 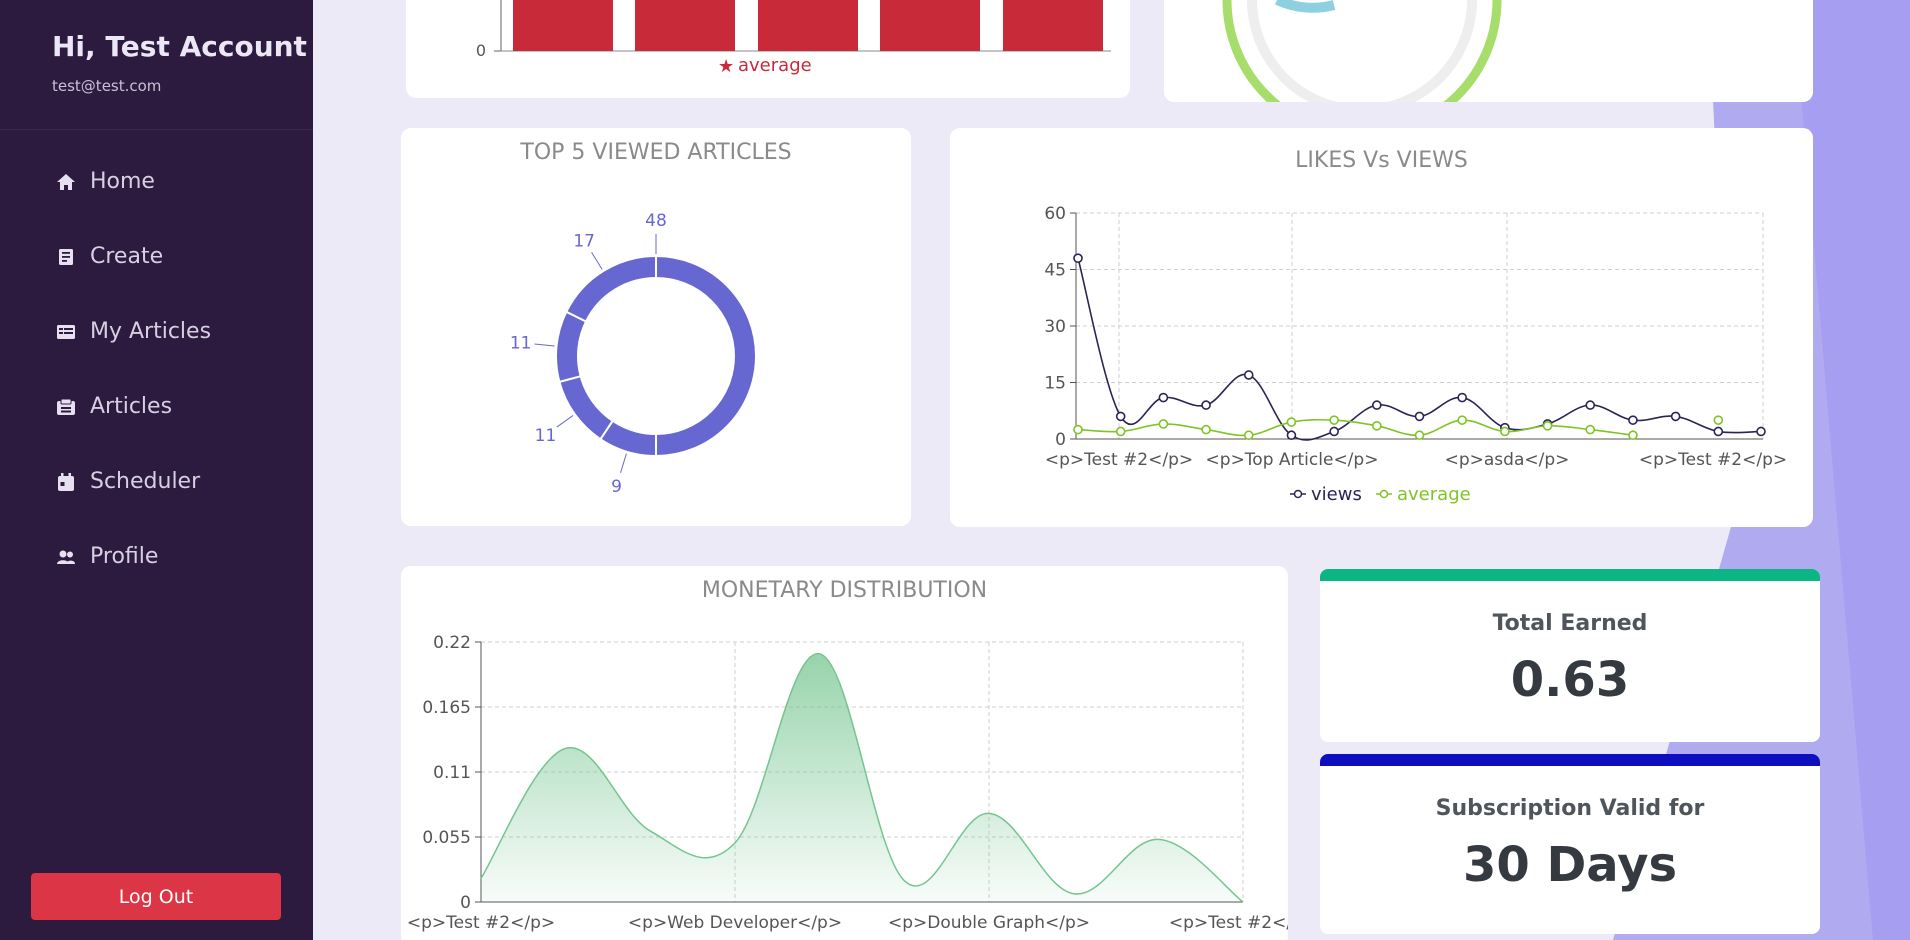 I want to click on nav-label-articles: Articles, so click(x=131, y=406).